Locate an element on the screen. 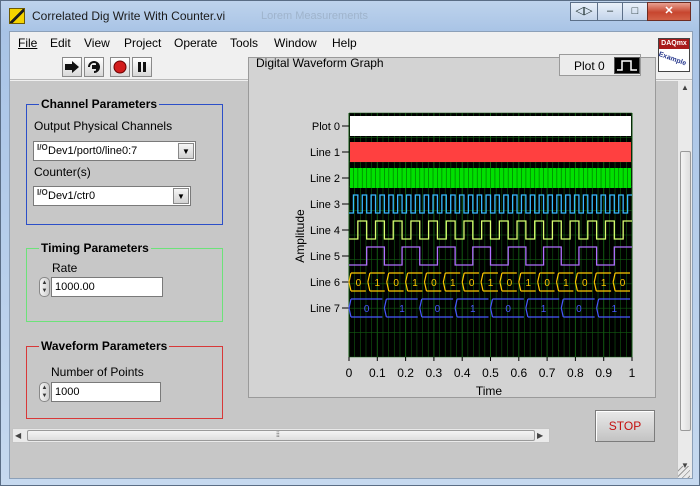 This screenshot has height=486, width=700. menu-window-label: Window is located at coordinates (295, 43).